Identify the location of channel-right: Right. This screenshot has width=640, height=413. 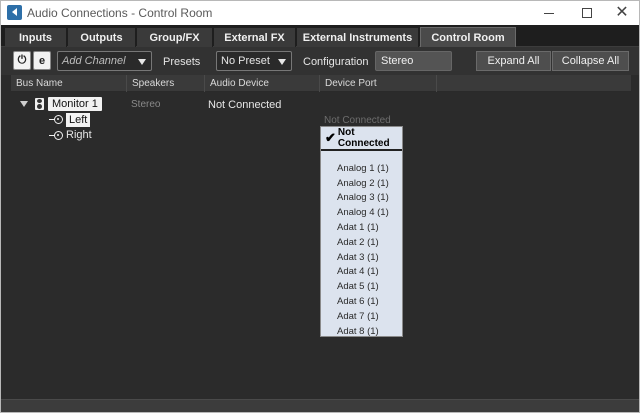
(79, 135).